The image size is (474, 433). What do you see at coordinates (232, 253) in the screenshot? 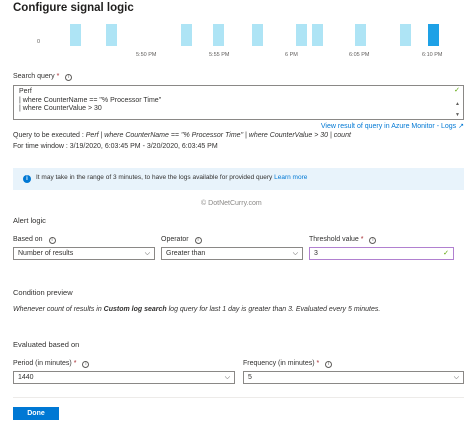
I see `operator-select: Greater than ⌵` at bounding box center [232, 253].